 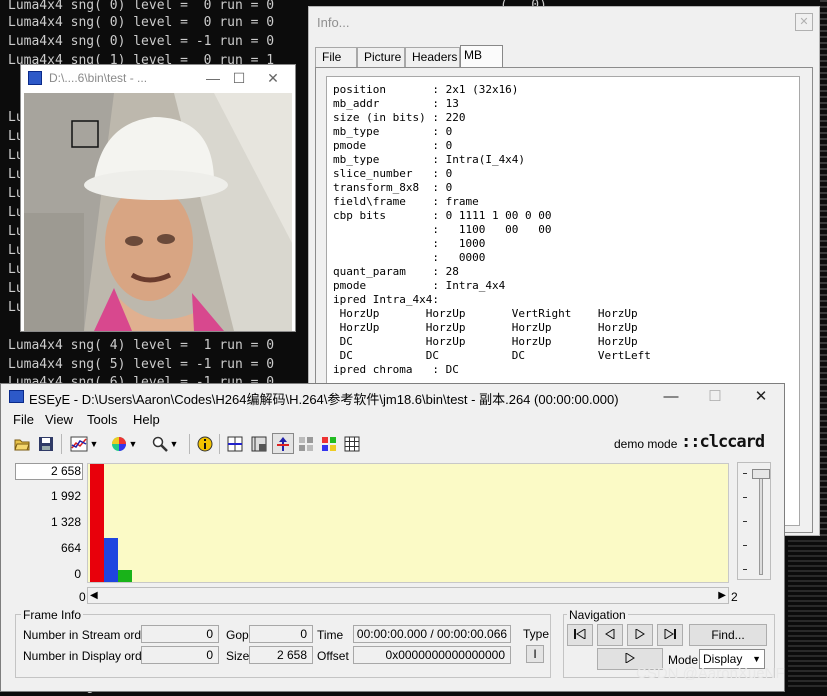 I want to click on console-line: Luma4x4 sng( 4) level = 1 run = 0, so click(x=141, y=345).